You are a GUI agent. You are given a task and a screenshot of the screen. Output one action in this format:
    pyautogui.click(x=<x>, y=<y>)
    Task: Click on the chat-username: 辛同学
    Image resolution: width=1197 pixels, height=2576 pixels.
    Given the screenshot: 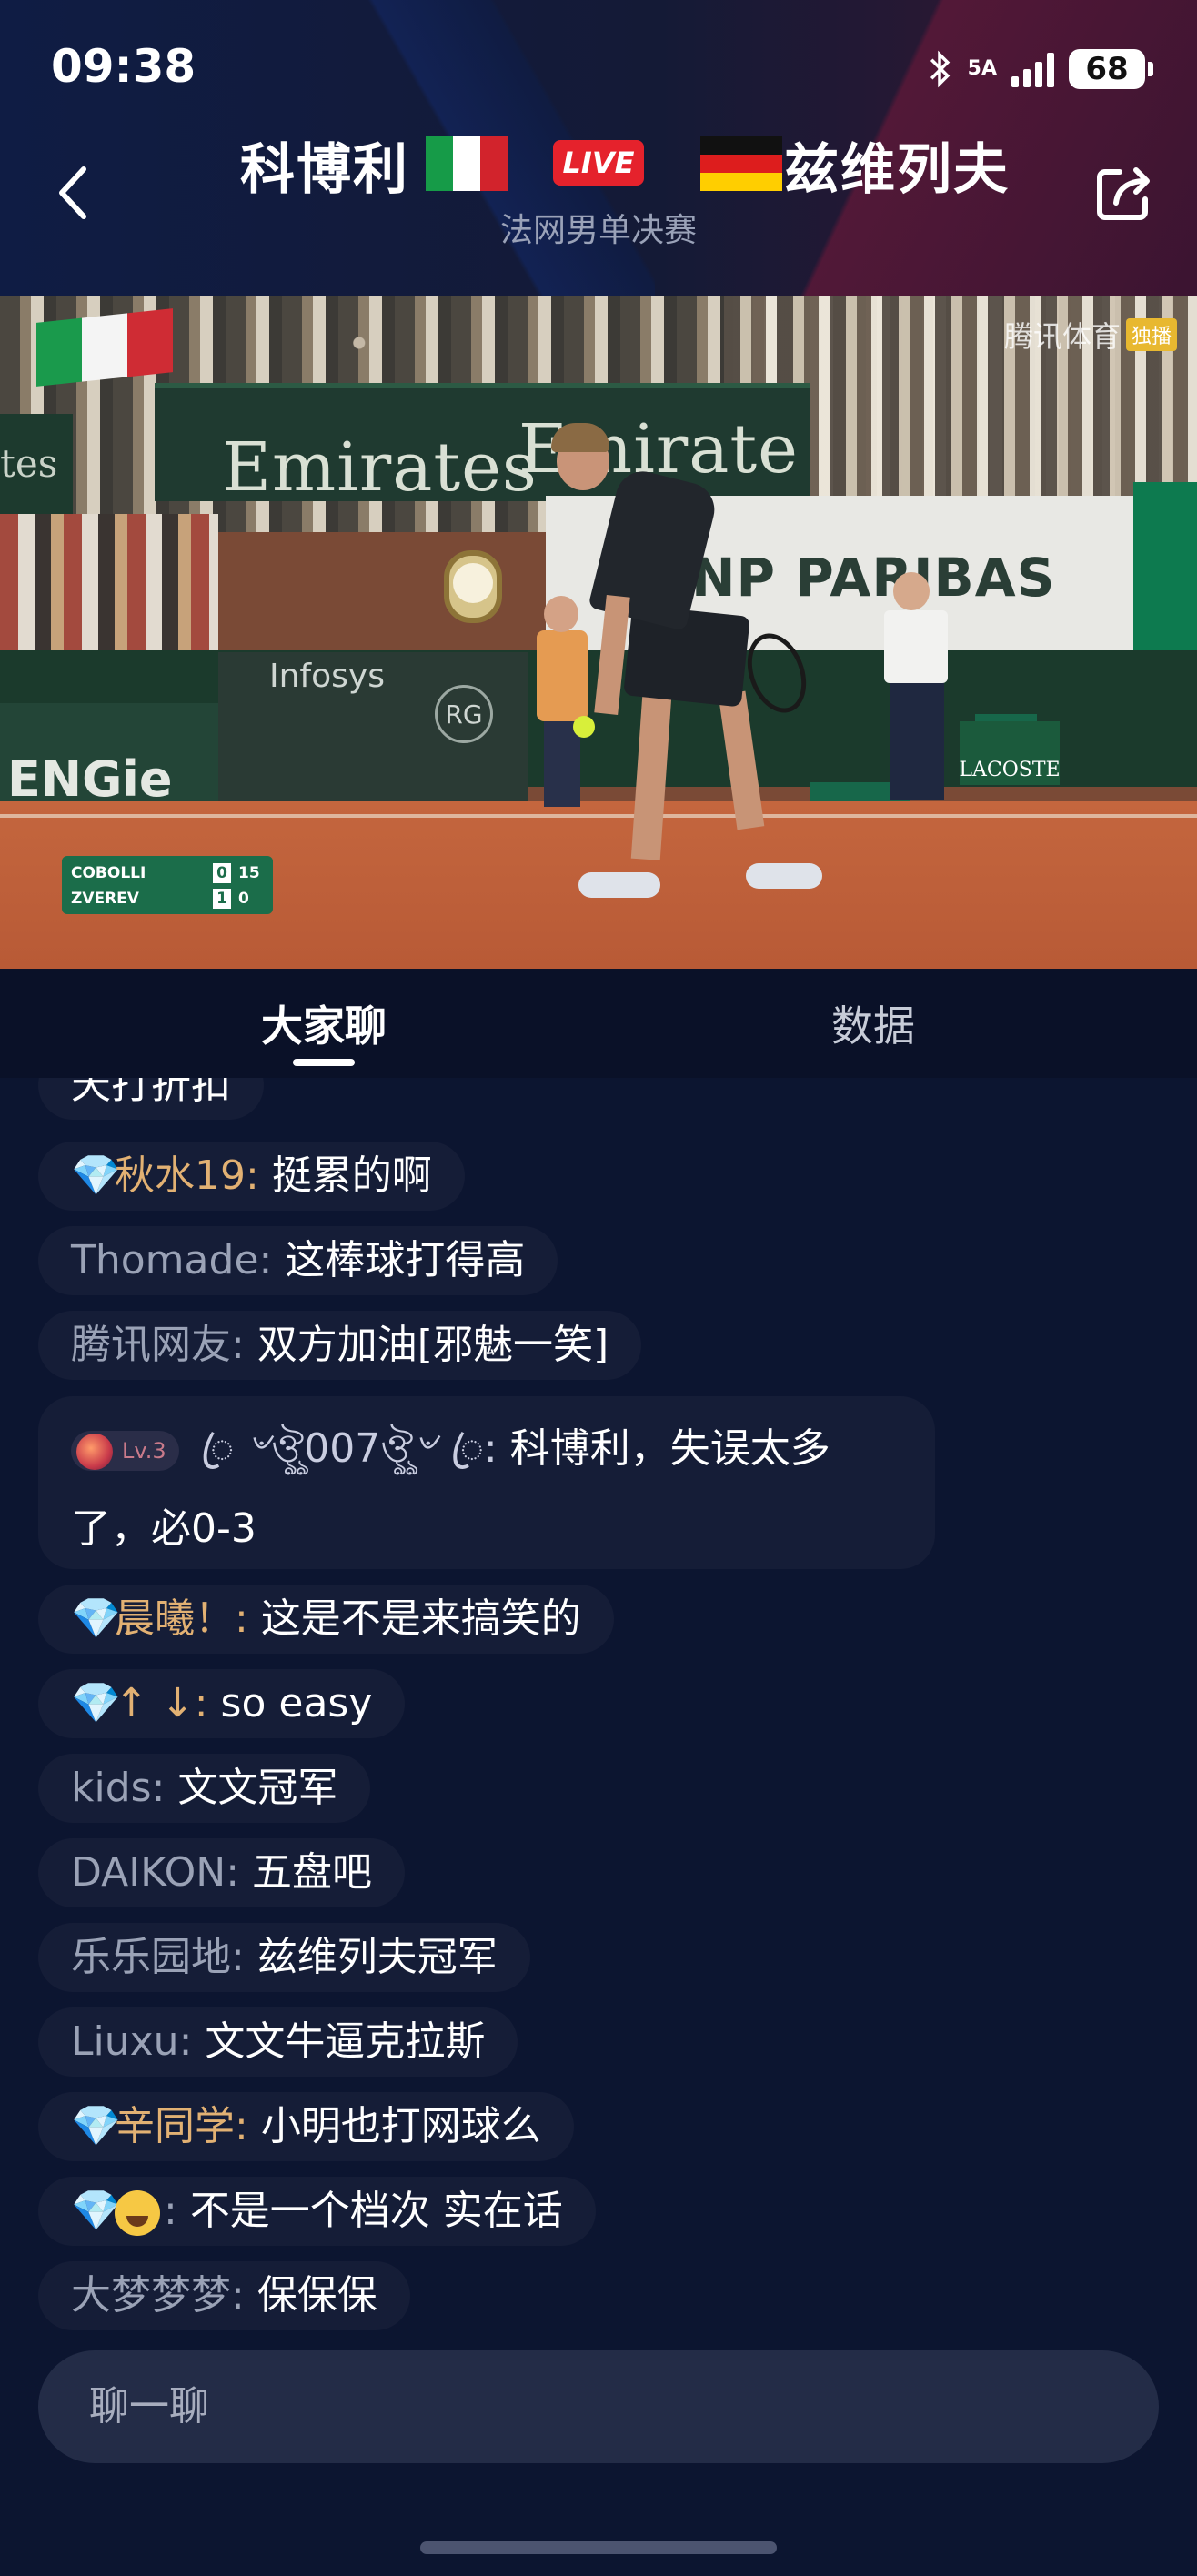 What is the action you would take?
    pyautogui.click(x=175, y=2126)
    